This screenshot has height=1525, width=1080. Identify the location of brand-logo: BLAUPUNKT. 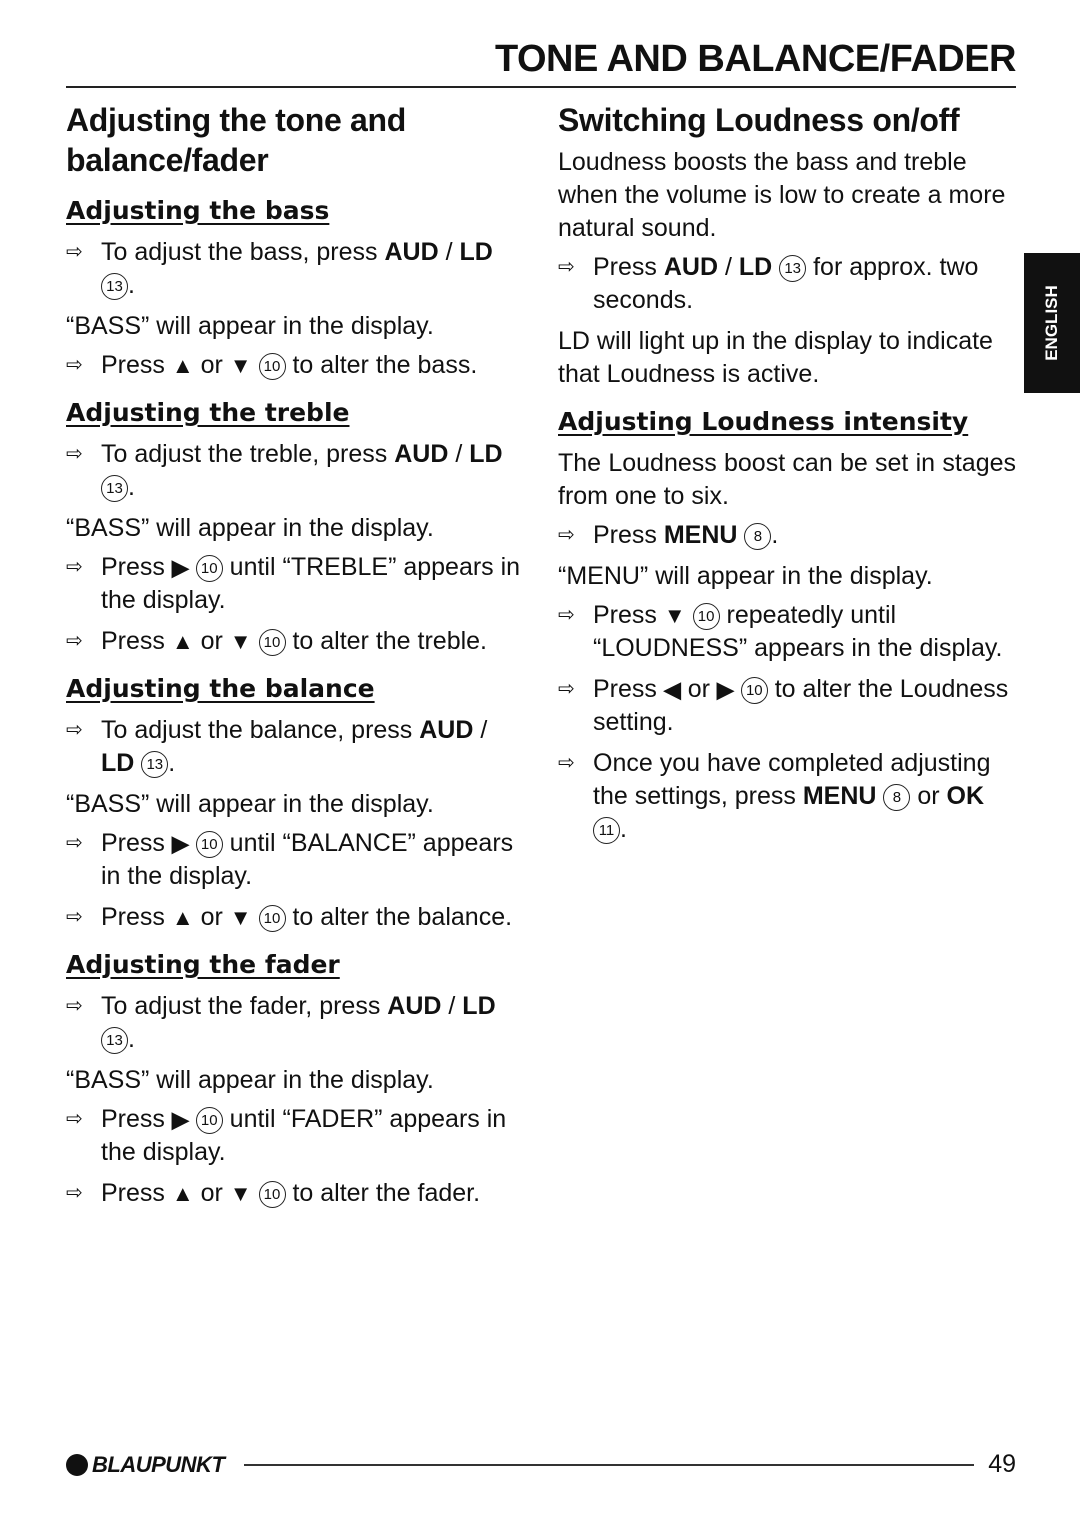
(145, 1465).